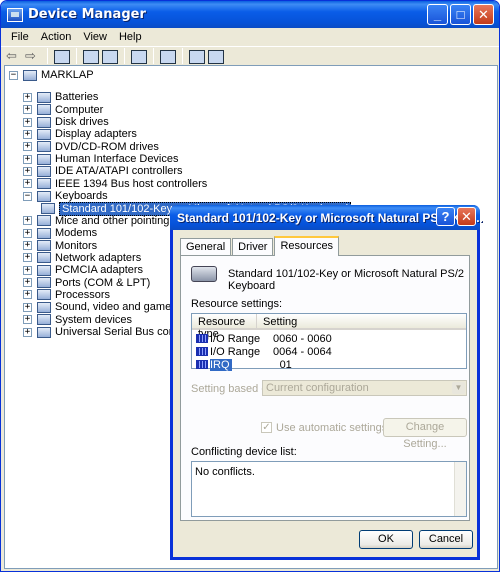 This screenshot has width=500, height=572. Describe the element at coordinates (204, 274) in the screenshot. I see `keyboard-icon` at that location.